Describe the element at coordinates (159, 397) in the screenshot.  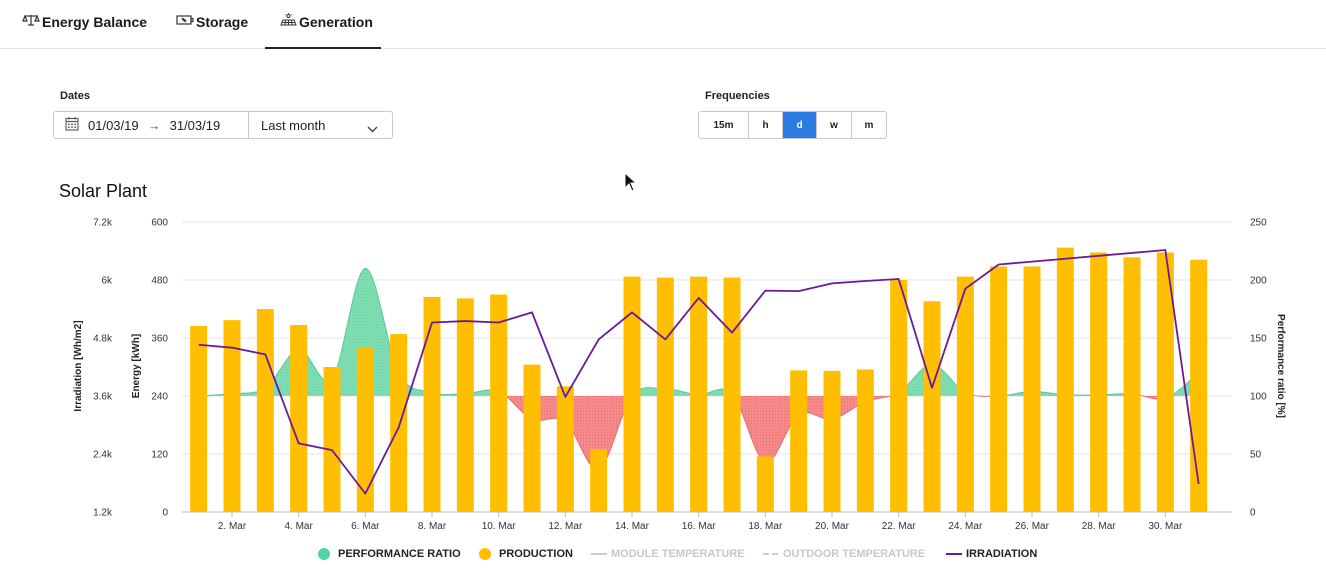
I see `y-tick-energy: 240` at that location.